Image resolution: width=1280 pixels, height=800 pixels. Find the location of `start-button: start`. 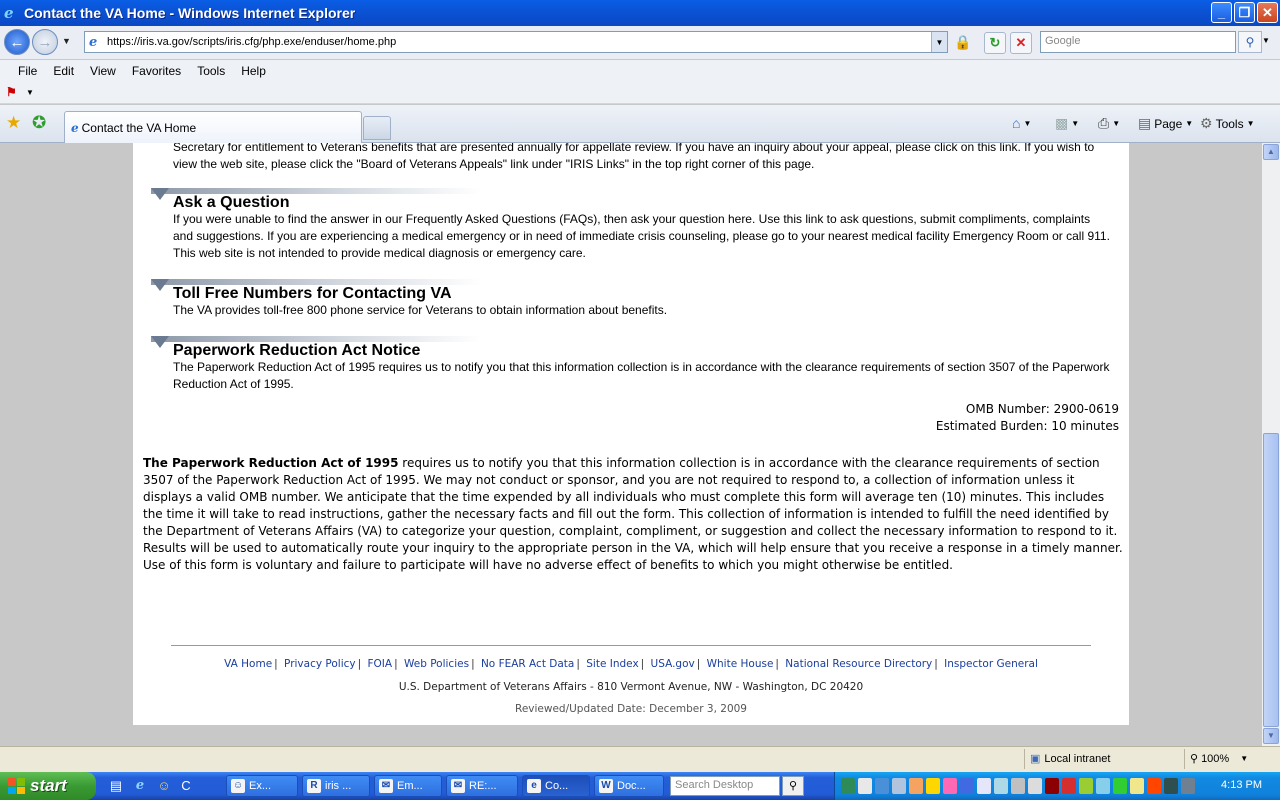

start-button: start is located at coordinates (48, 786).